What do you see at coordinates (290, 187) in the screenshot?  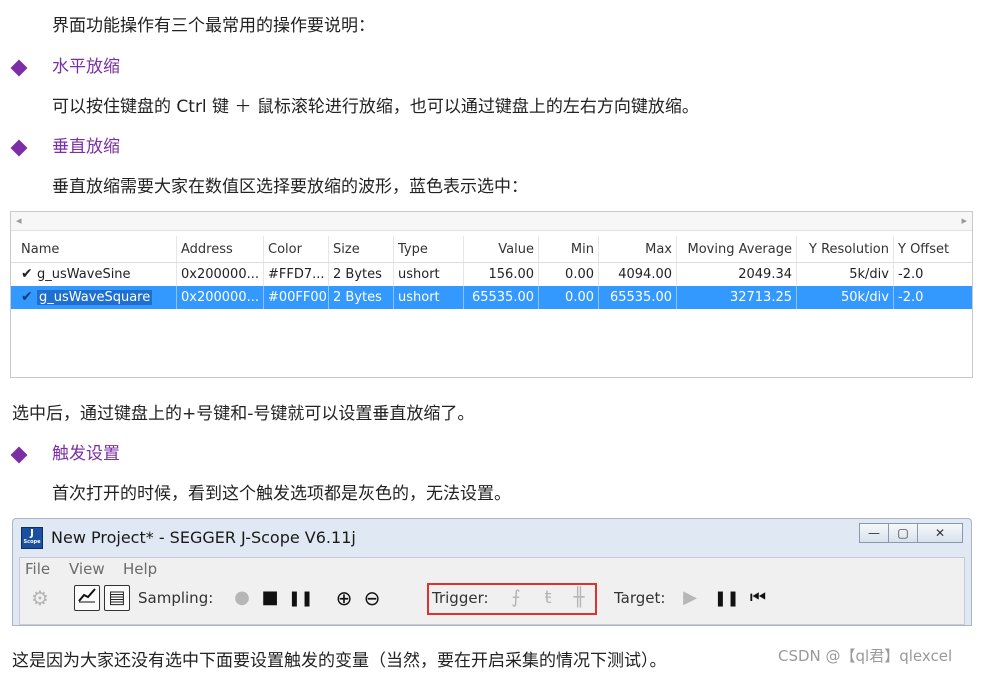 I see `vertical-zoom-text: 垂直放缩需要大家在数值区选择要放缩的波形，蓝色表示选中：` at bounding box center [290, 187].